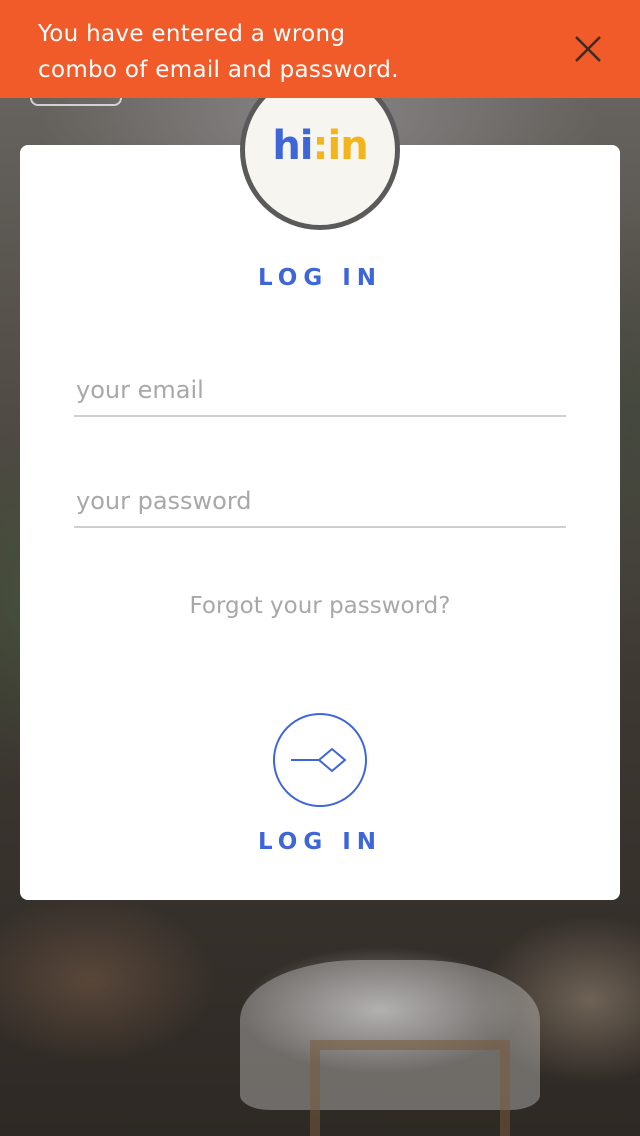 The width and height of the screenshot is (640, 1136). What do you see at coordinates (320, 842) in the screenshot?
I see `login-submit-label: LOG IN` at bounding box center [320, 842].